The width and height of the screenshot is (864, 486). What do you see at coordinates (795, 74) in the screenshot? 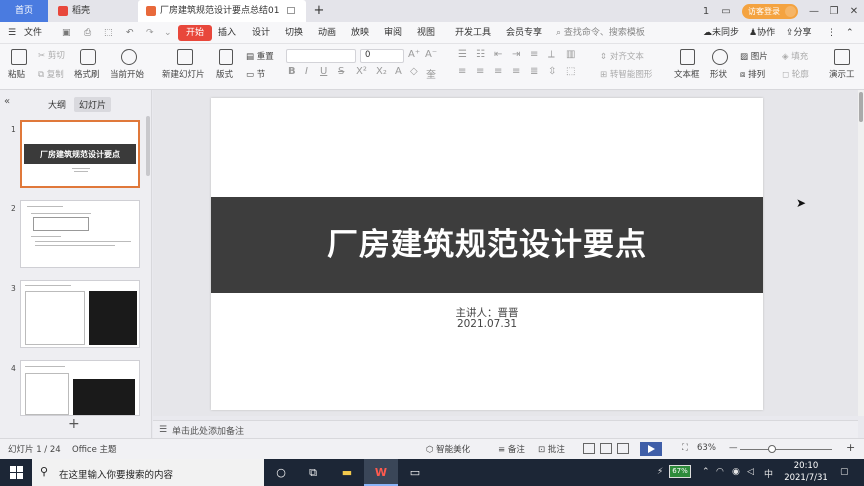
I see `outline-button: ◻ 轮廓` at bounding box center [795, 74].